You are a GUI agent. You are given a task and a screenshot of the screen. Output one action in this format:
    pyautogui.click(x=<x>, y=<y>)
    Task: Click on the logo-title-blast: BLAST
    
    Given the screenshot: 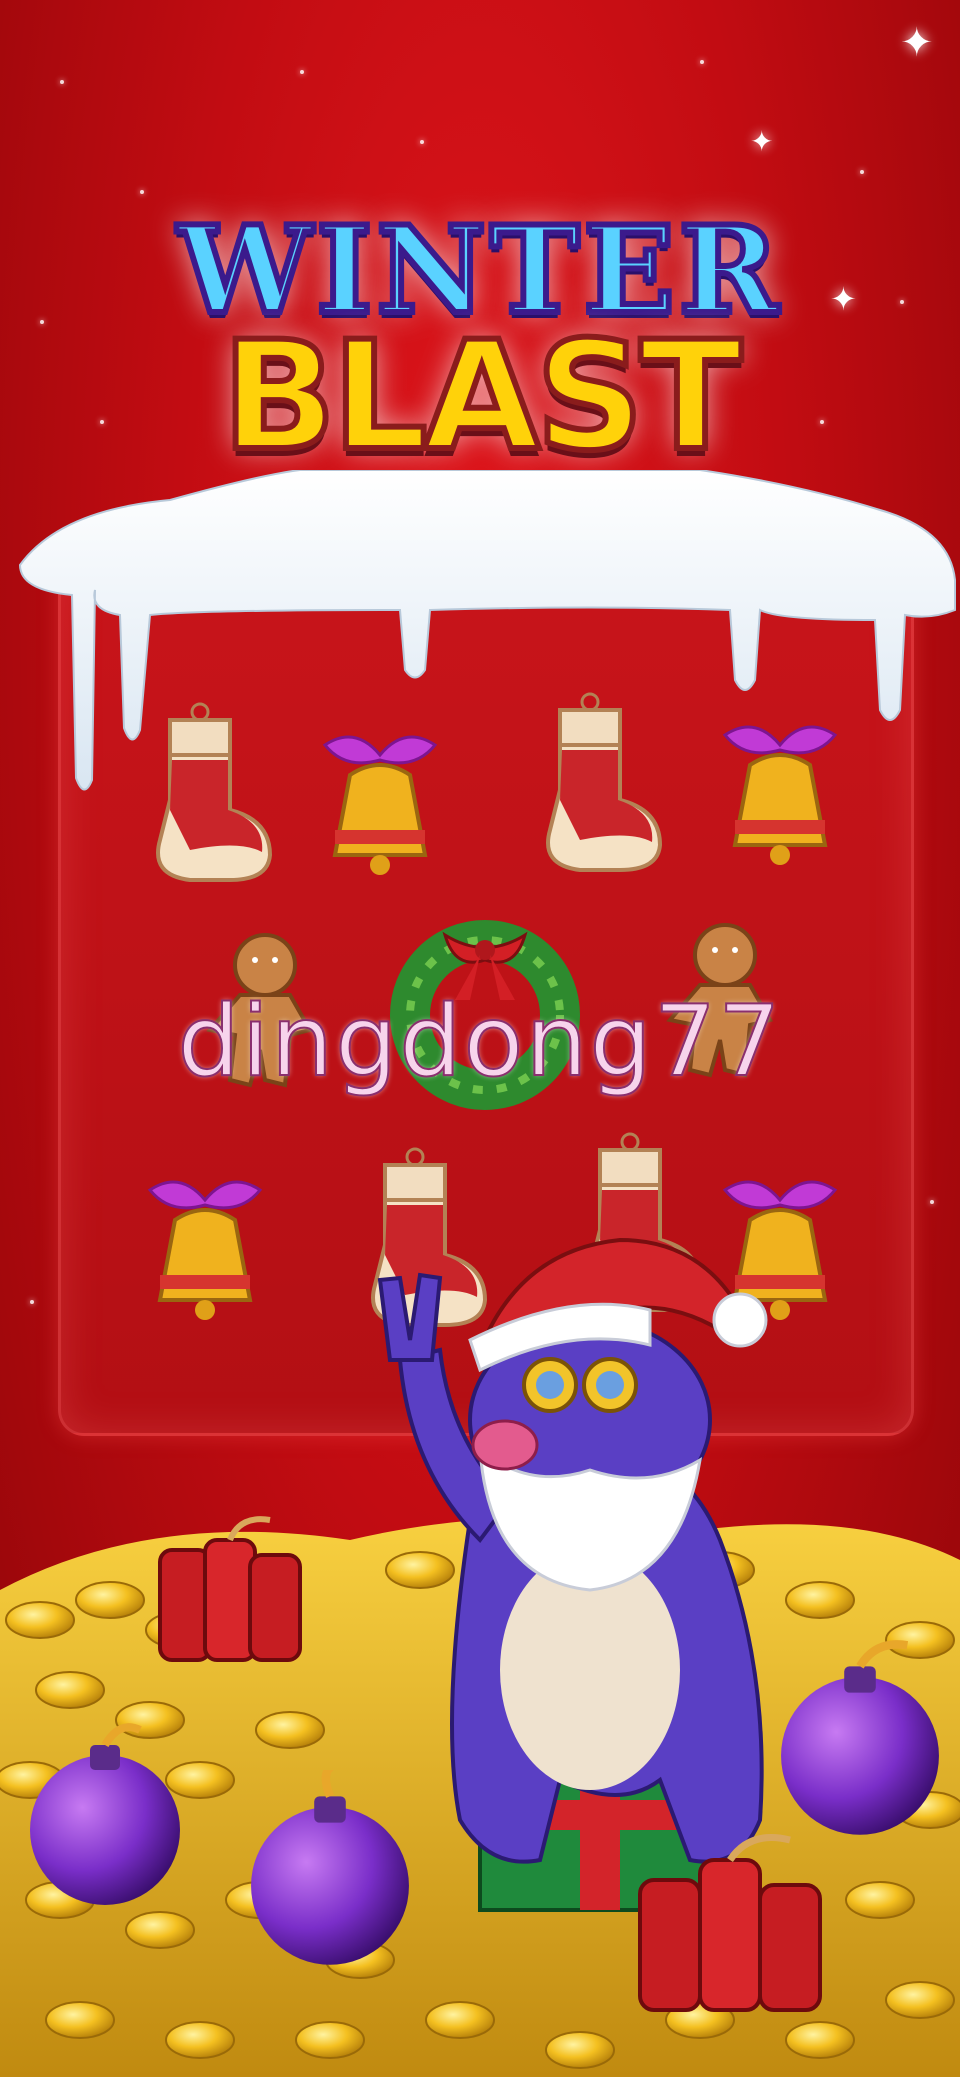 What is the action you would take?
    pyautogui.click(x=482, y=397)
    